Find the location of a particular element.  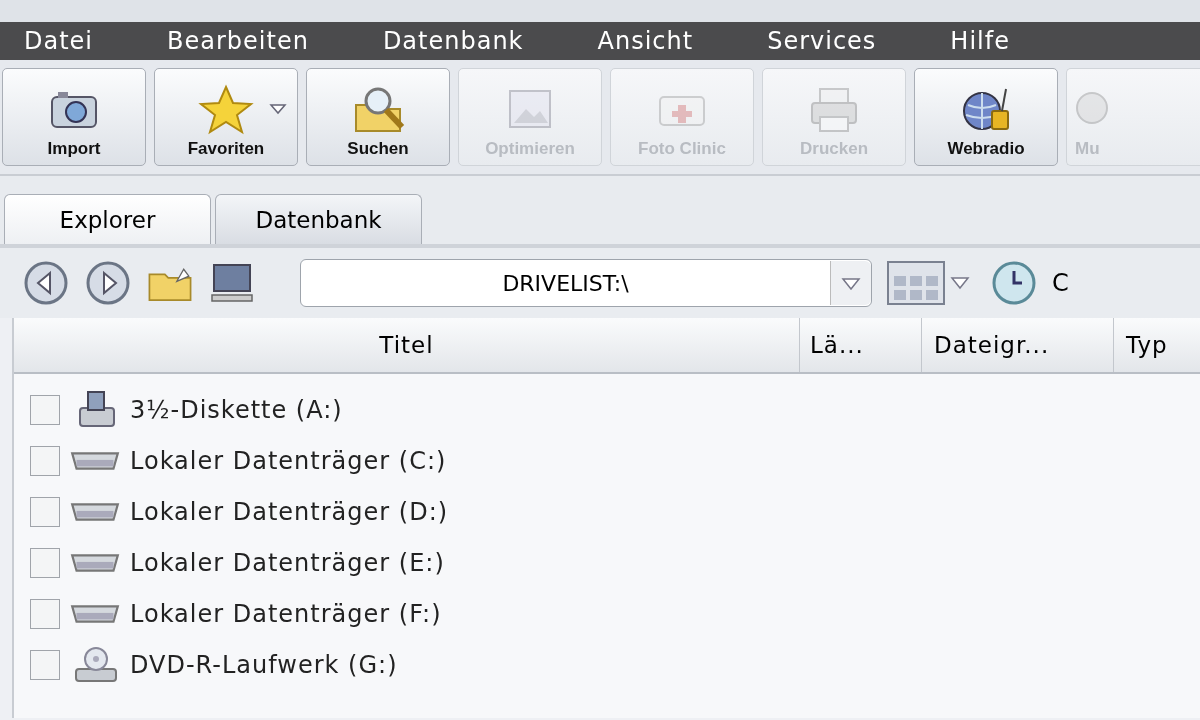

menu-item: Services is located at coordinates (822, 41).